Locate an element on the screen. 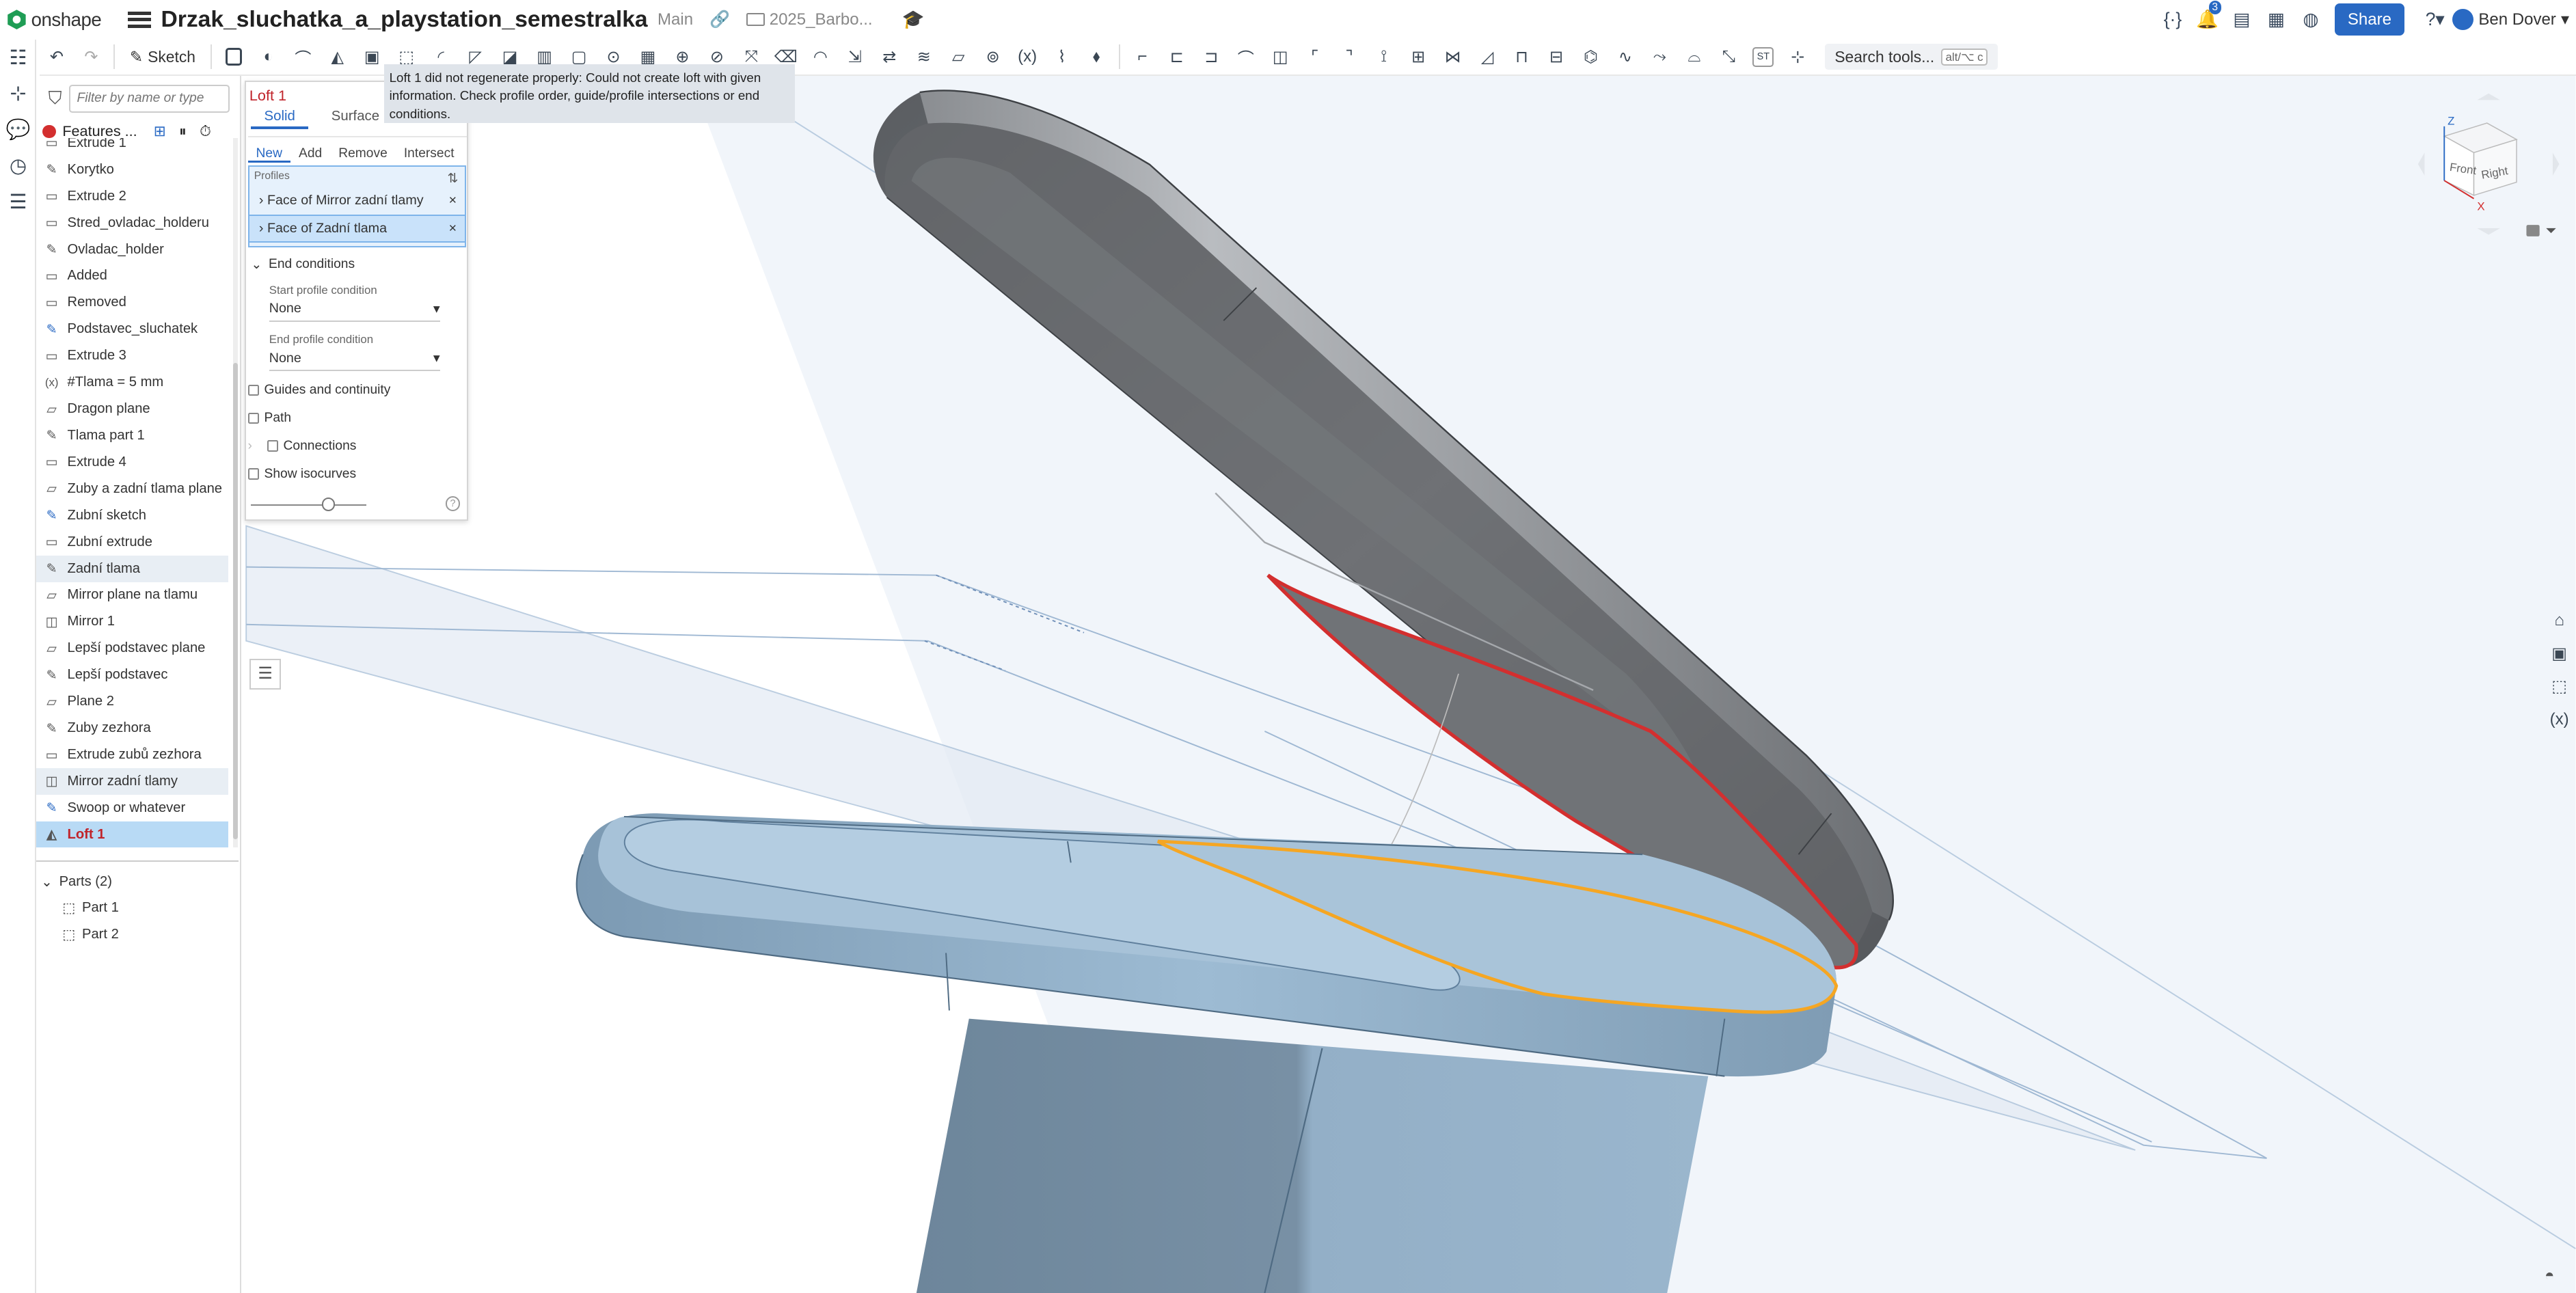  feature-item: ✎ Podstavec_sluchatek is located at coordinates (132, 329).